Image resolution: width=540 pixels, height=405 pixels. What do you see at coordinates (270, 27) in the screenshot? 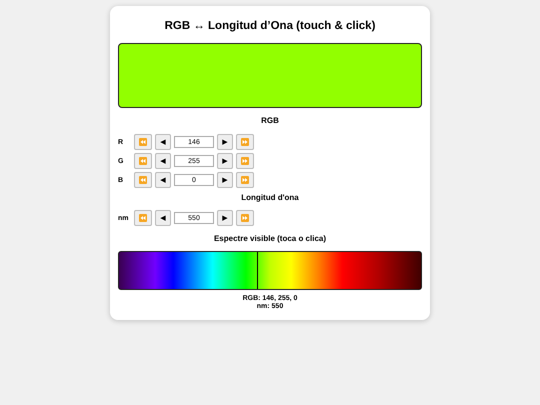
I see `app-title: RGB ↔ Longitud d’Ona (touch & click)` at bounding box center [270, 27].